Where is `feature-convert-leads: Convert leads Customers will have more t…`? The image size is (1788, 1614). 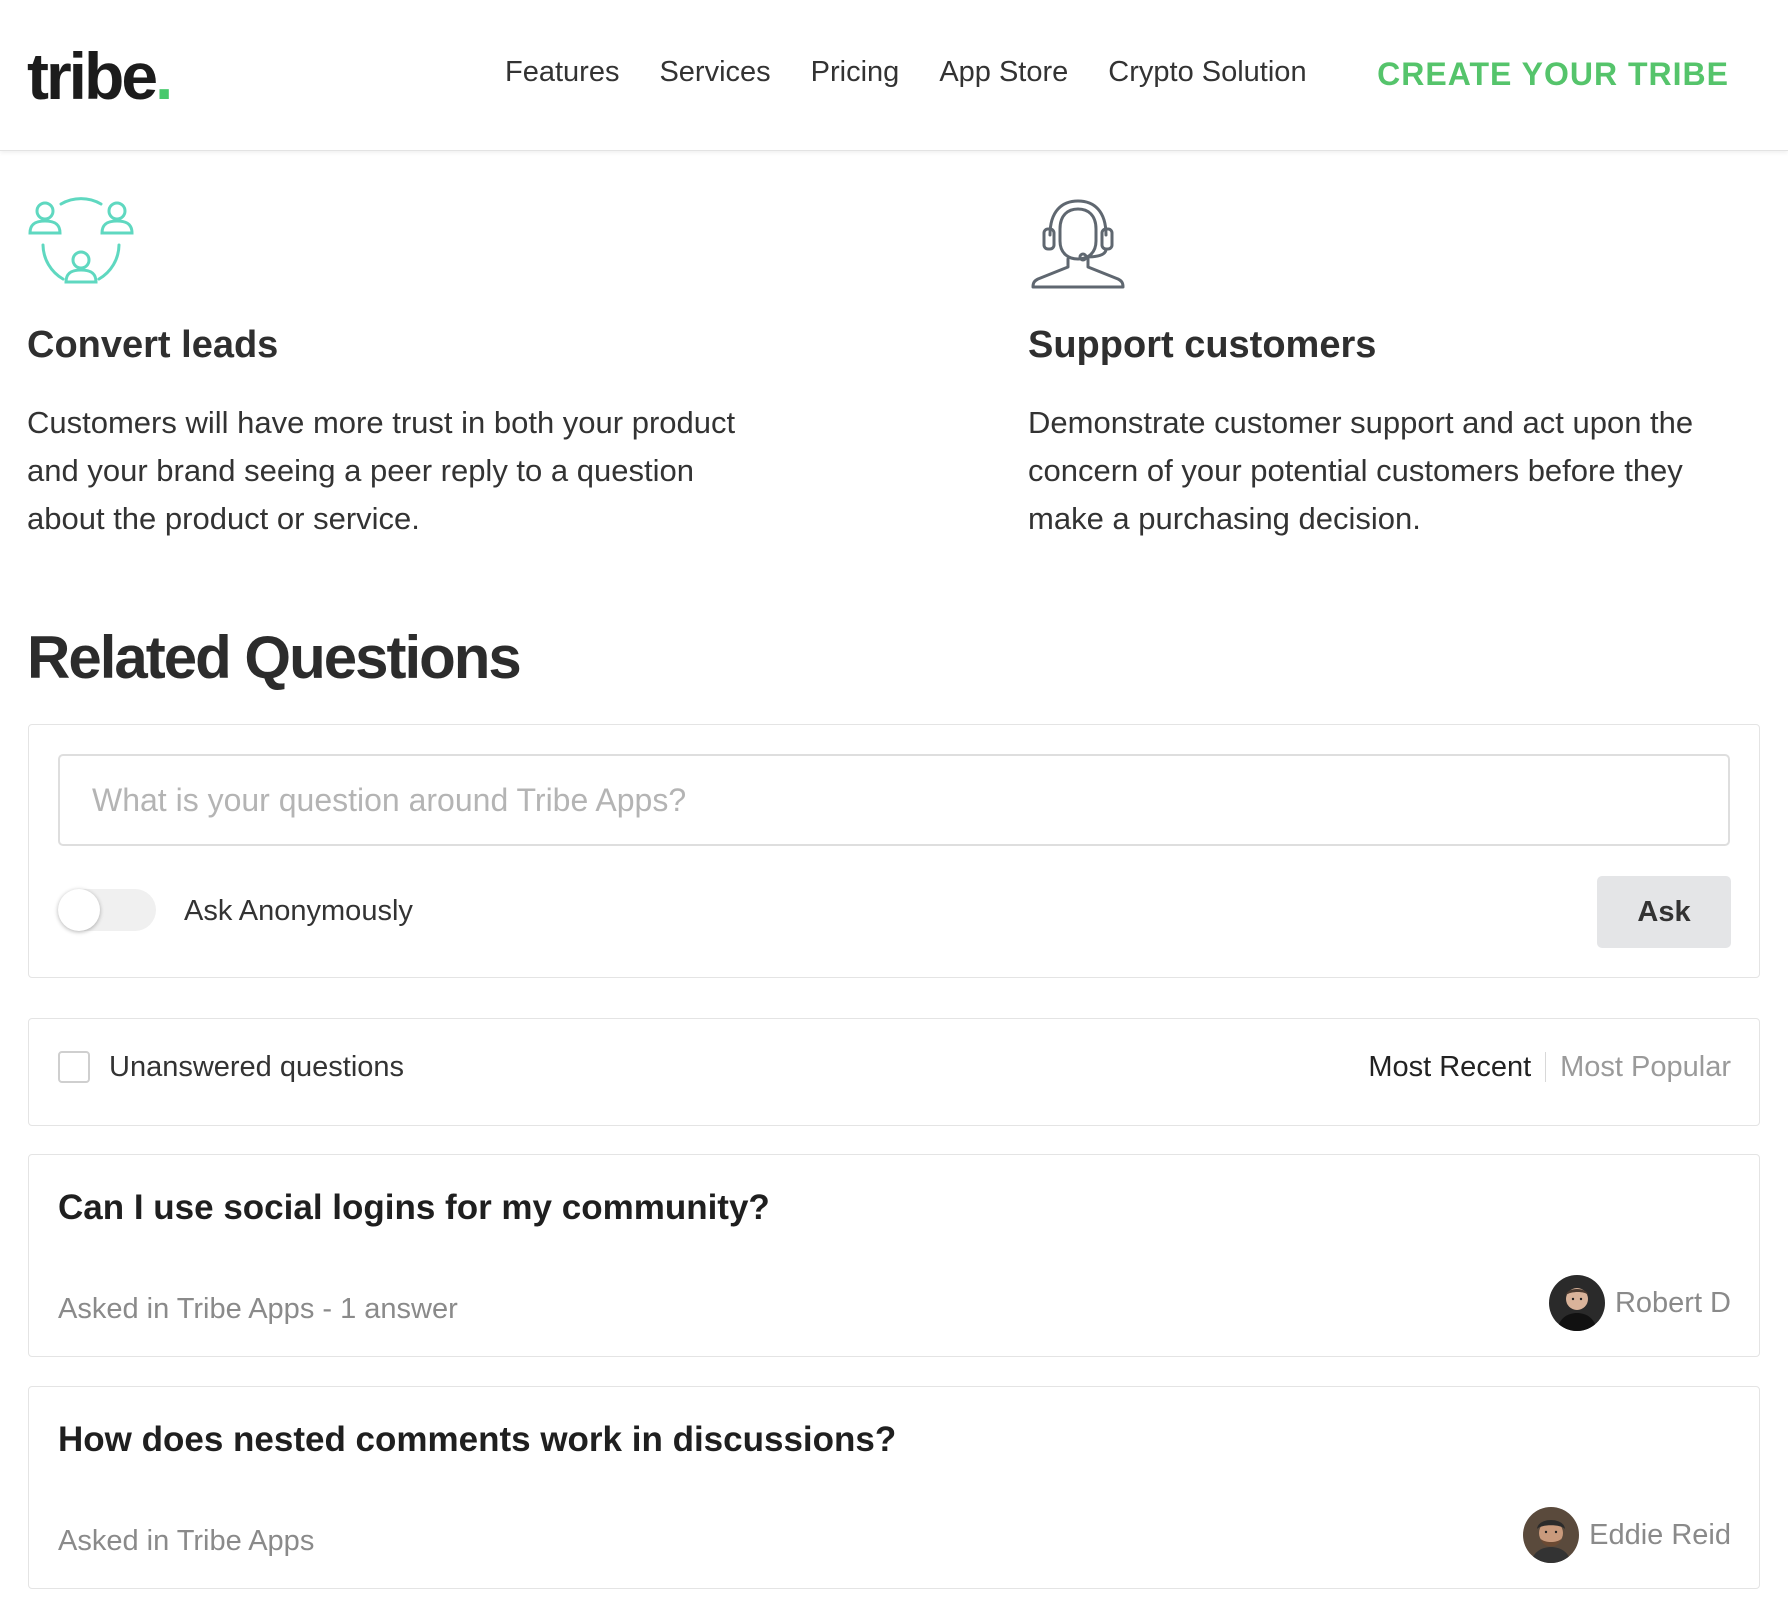 feature-convert-leads: Convert leads Customers will have more t… is located at coordinates (387, 369).